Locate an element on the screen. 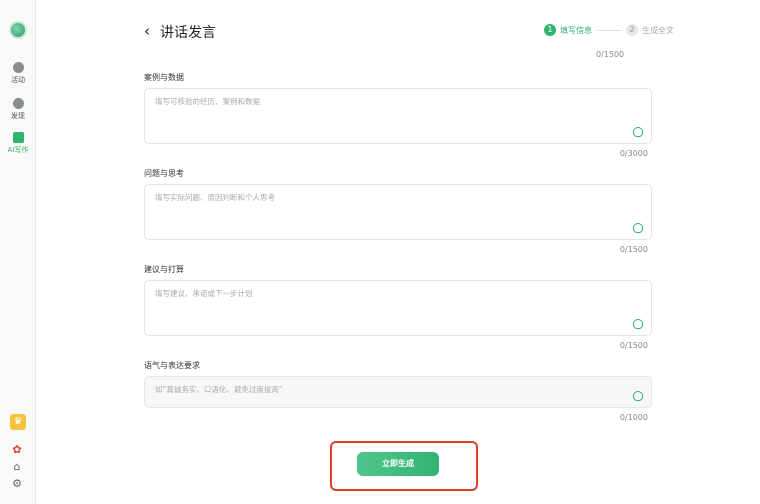 The height and width of the screenshot is (504, 760). trash-icon: ⌂ is located at coordinates (17, 467).